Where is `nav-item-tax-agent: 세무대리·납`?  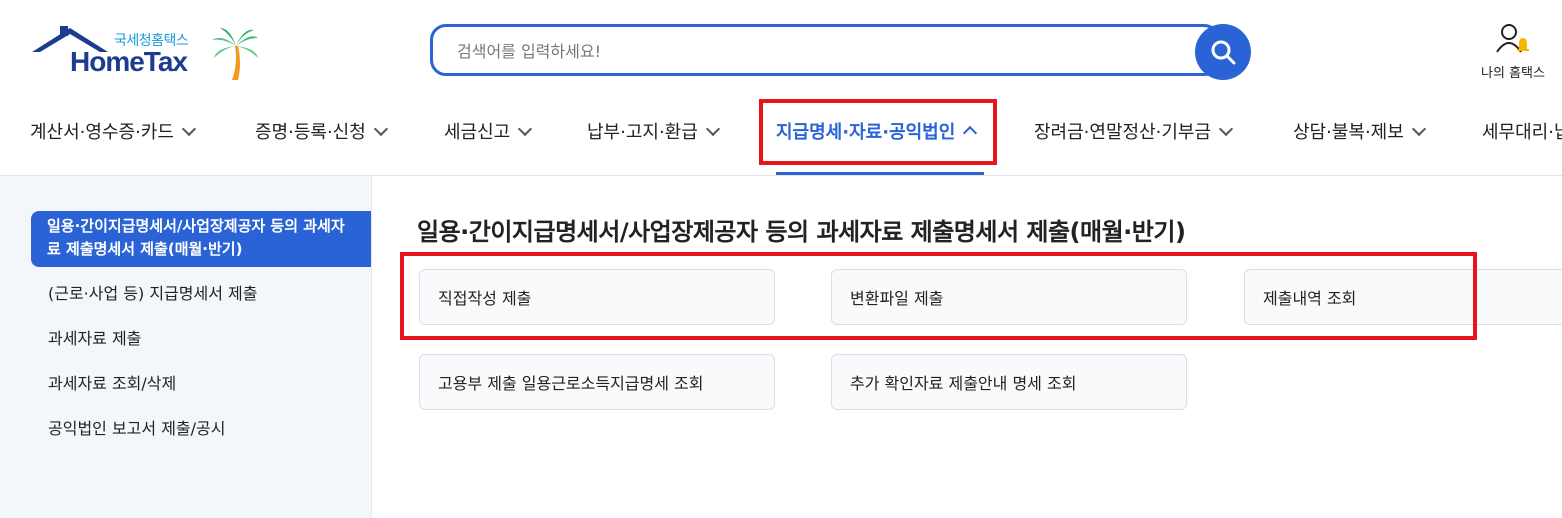 nav-item-tax-agent: 세무대리·납 is located at coordinates (1522, 131).